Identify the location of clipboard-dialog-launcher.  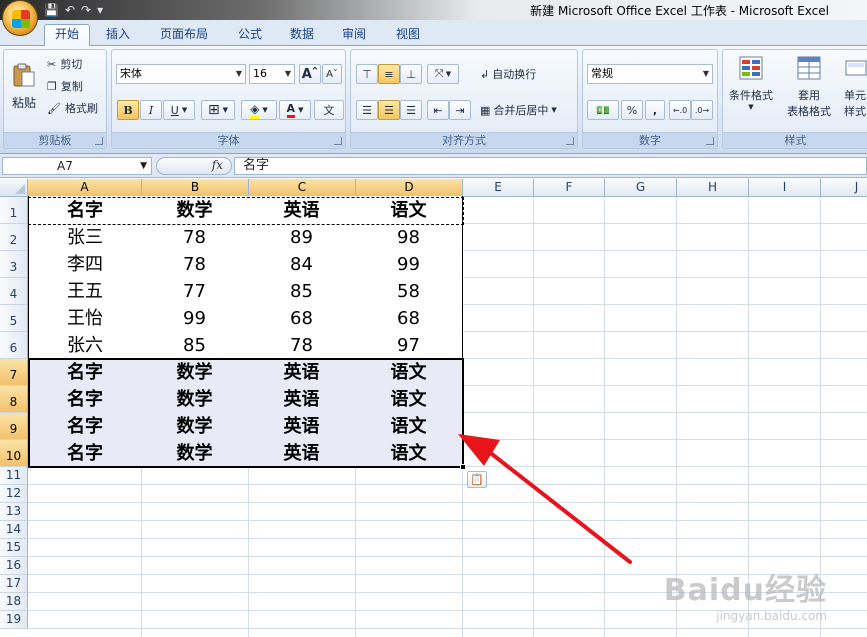
(99, 141).